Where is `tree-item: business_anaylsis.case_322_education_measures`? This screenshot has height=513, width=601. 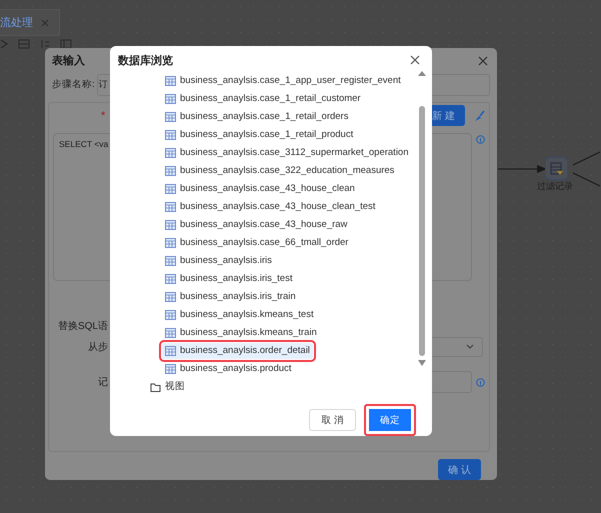 tree-item: business_anaylsis.case_322_education_measures is located at coordinates (280, 170).